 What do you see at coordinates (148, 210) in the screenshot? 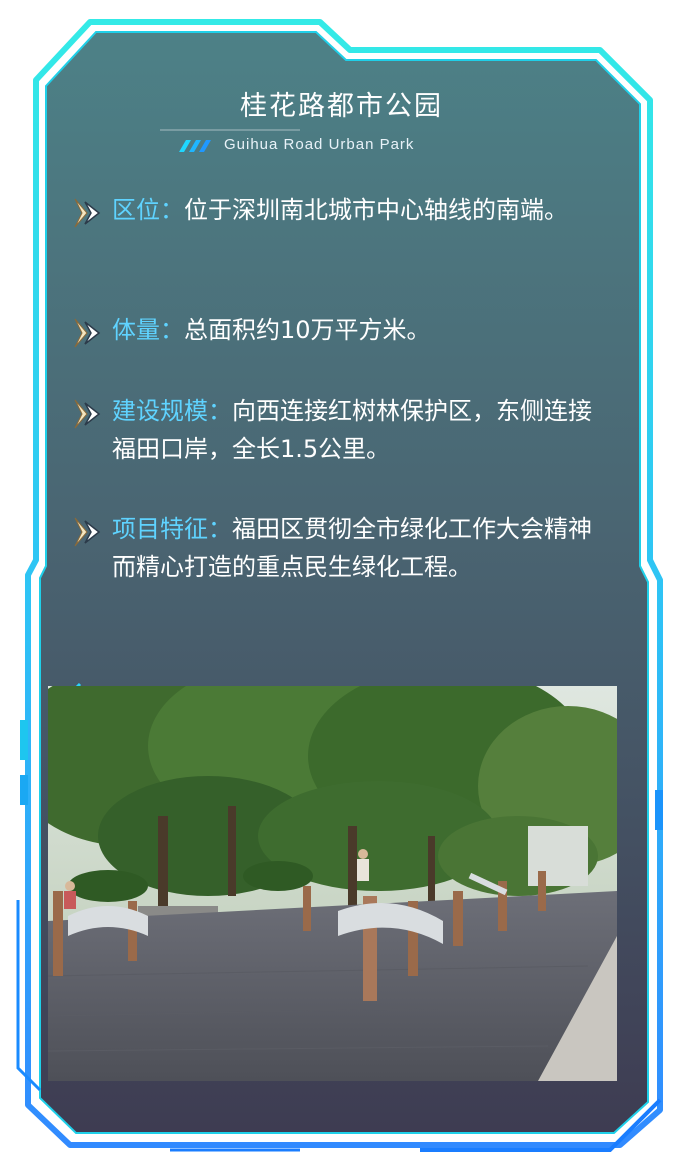
I see `item-label: 区位：` at bounding box center [148, 210].